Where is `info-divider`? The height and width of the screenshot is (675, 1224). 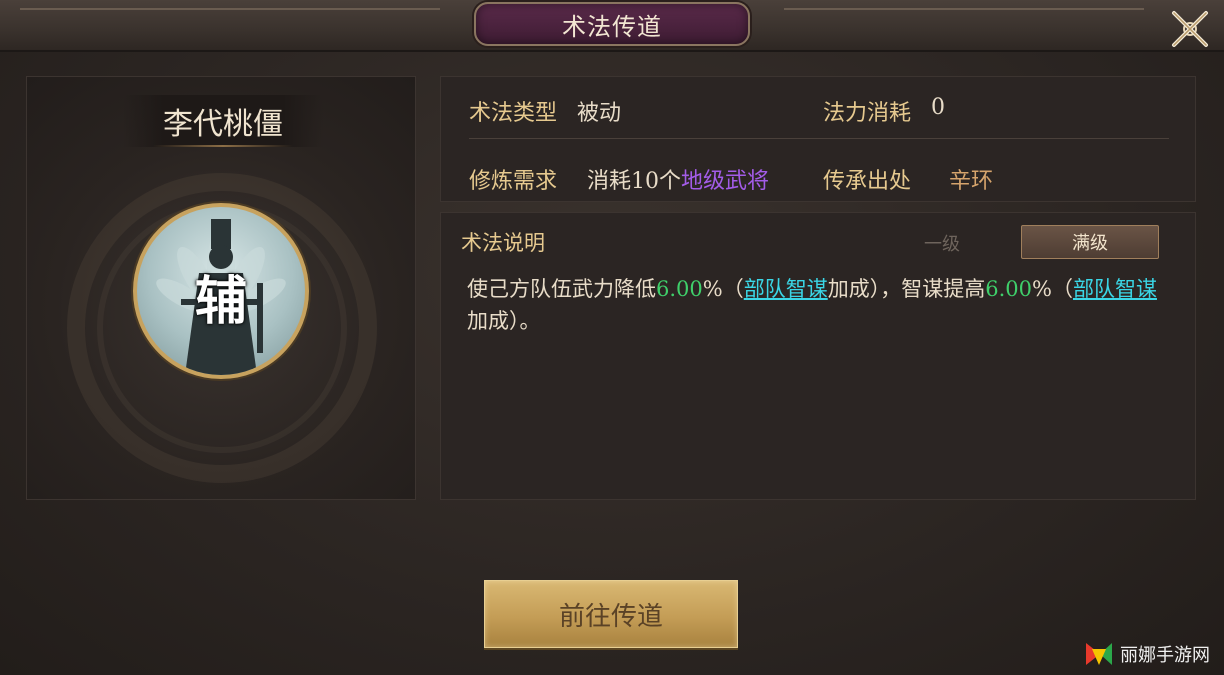 info-divider is located at coordinates (819, 138).